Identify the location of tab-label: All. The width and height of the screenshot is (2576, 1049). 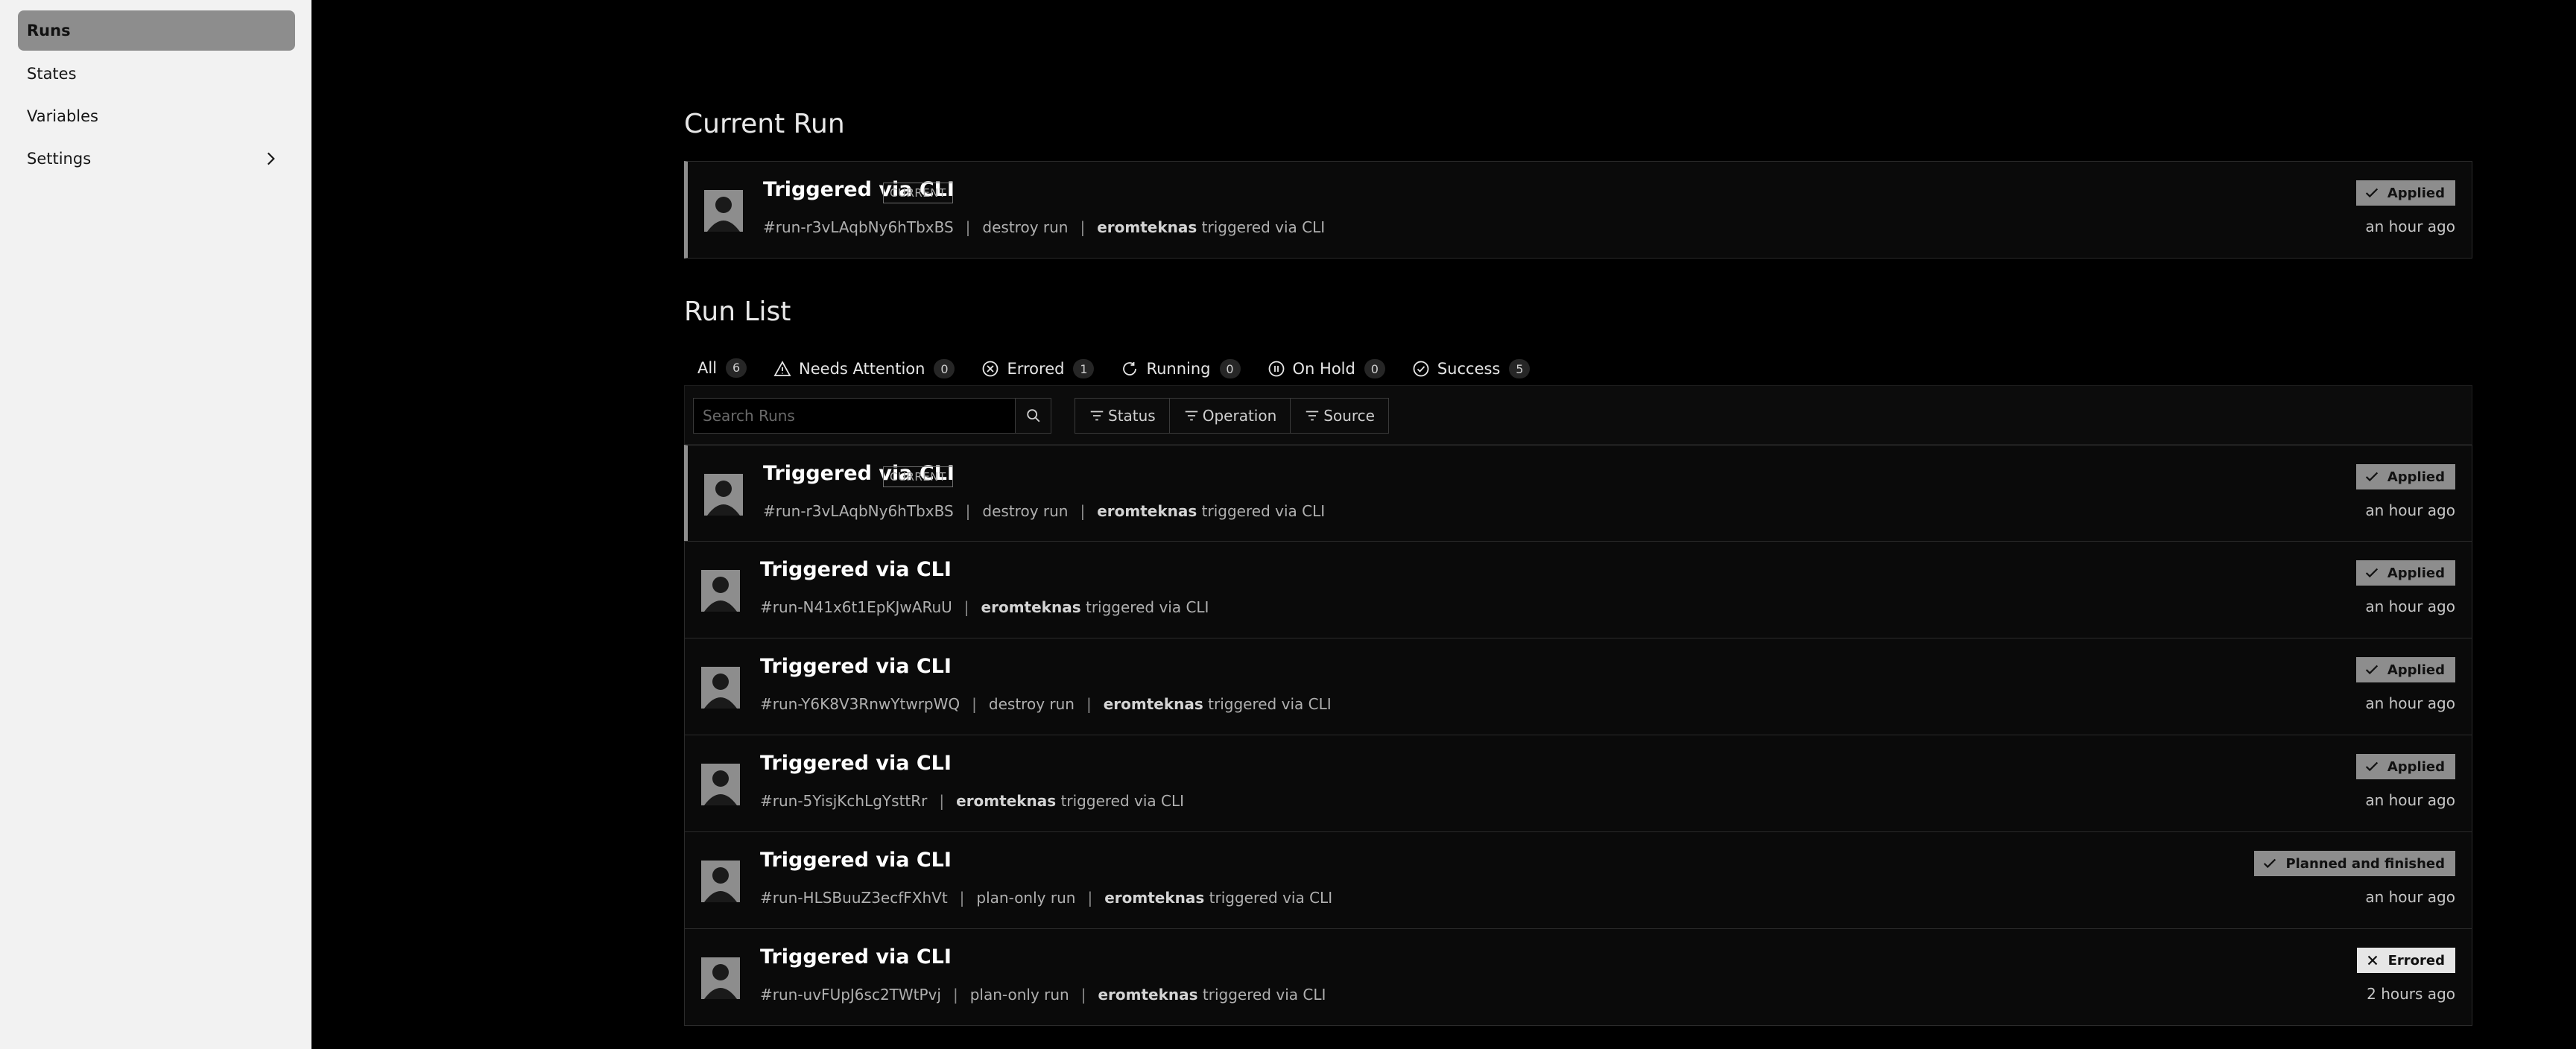
(707, 367).